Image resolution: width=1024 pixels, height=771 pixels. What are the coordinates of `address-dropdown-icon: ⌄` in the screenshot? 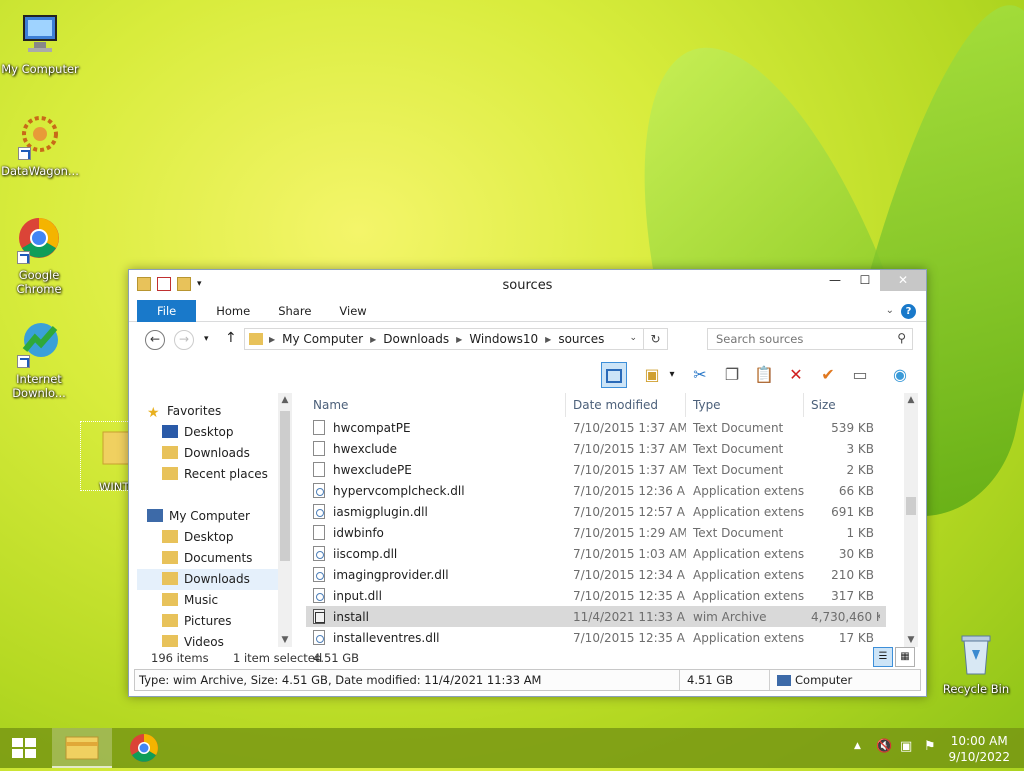 It's located at (633, 338).